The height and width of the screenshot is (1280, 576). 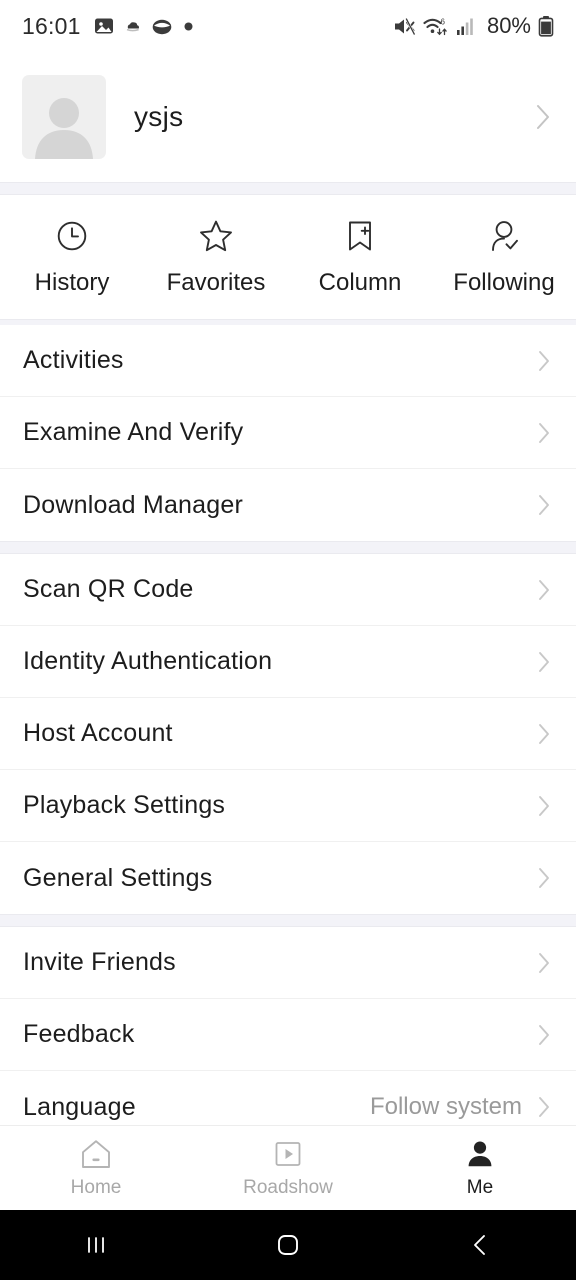 I want to click on status-system-icons: 6 80%, so click(x=473, y=26).